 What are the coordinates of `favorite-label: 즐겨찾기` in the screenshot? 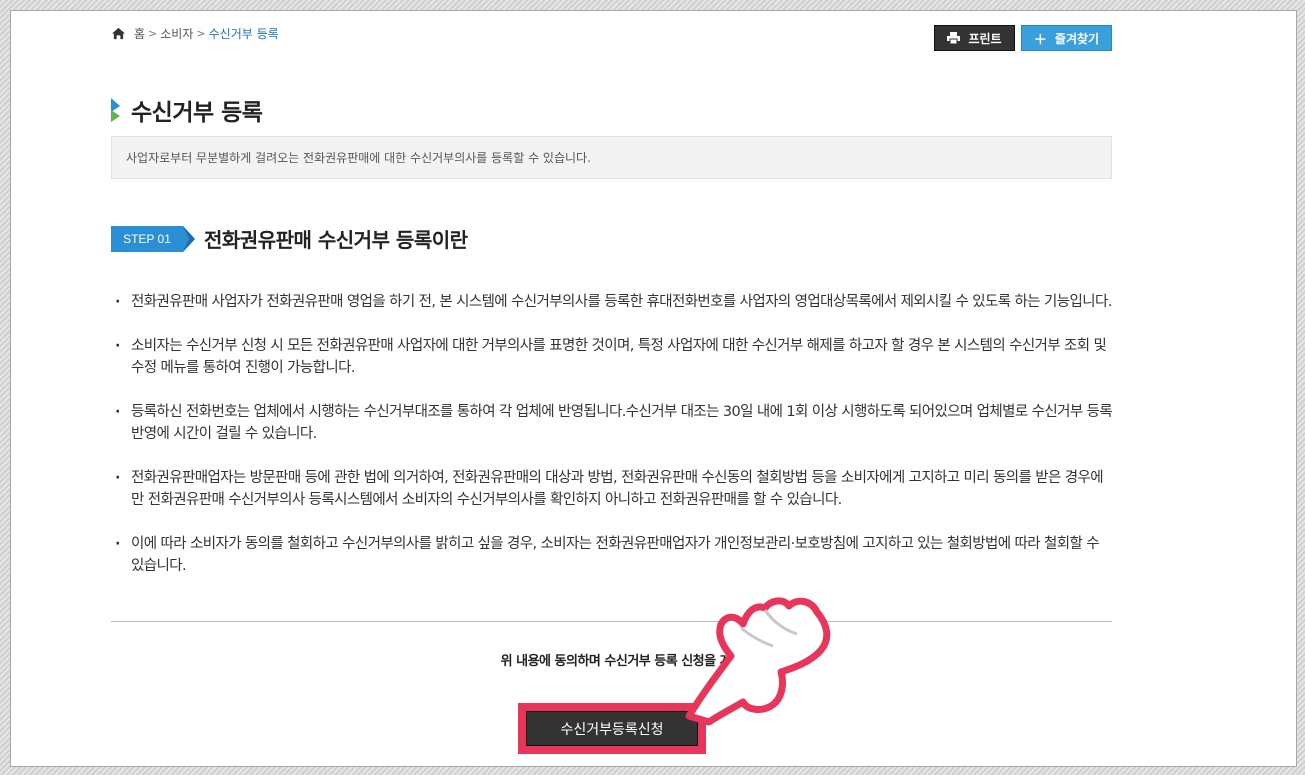 It's located at (1077, 38).